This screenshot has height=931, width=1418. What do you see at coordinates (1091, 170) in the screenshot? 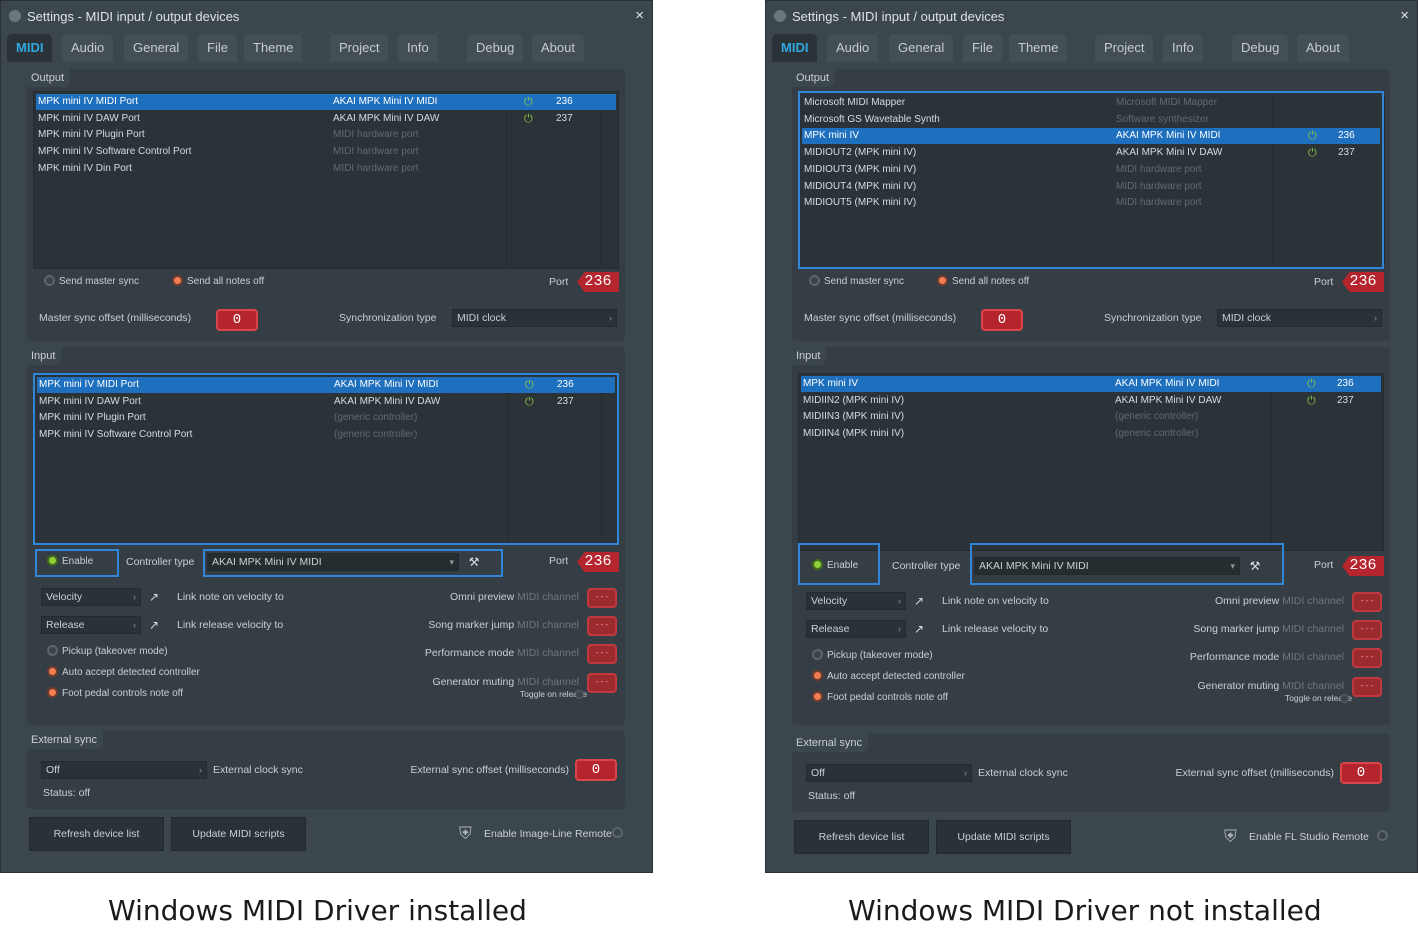
I see `device-row: MIDIOUT3 (MPK mini IV) MIDI hardware port` at bounding box center [1091, 170].